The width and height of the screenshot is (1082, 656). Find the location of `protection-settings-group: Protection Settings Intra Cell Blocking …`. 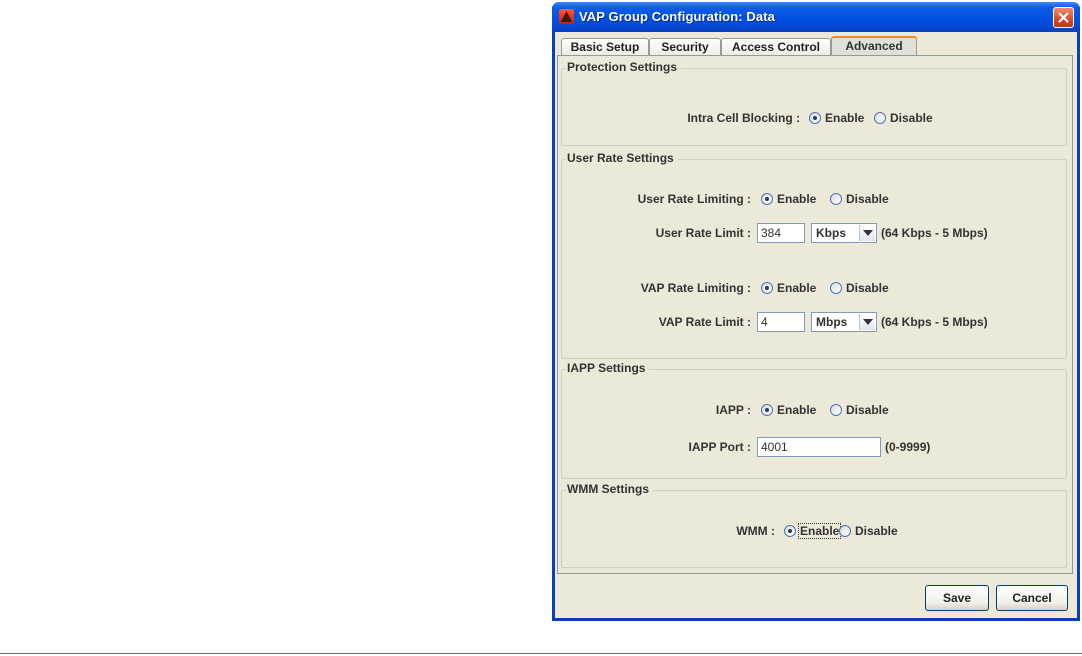

protection-settings-group: Protection Settings Intra Cell Blocking … is located at coordinates (814, 103).